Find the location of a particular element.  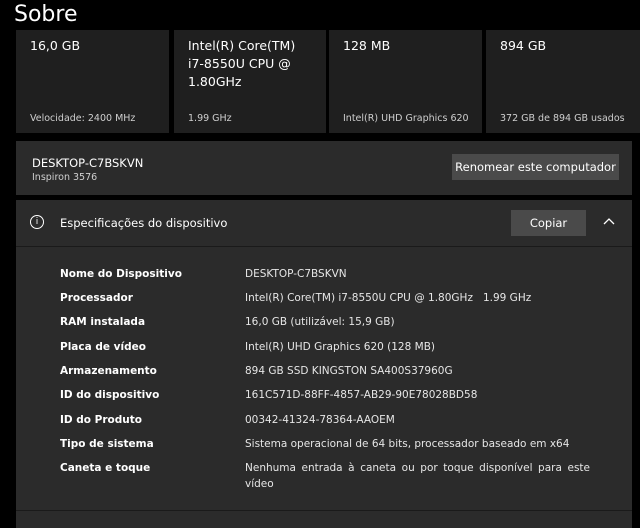

spec-key: Nome do Dispositivo is located at coordinates (121, 274).